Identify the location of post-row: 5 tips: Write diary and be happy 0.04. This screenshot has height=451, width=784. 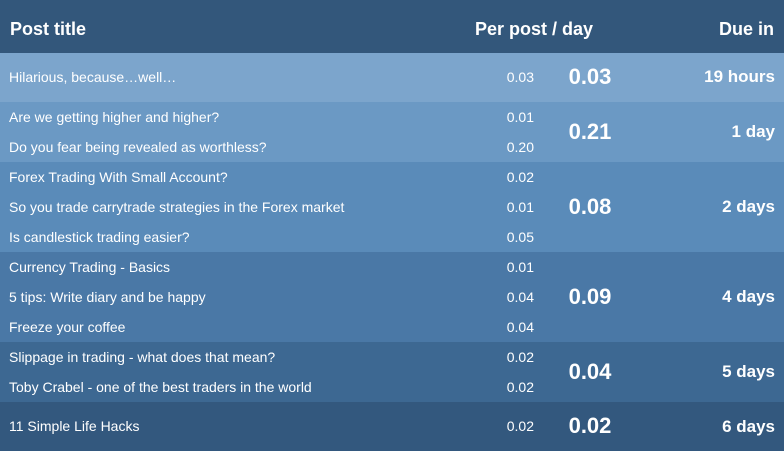
(280, 297).